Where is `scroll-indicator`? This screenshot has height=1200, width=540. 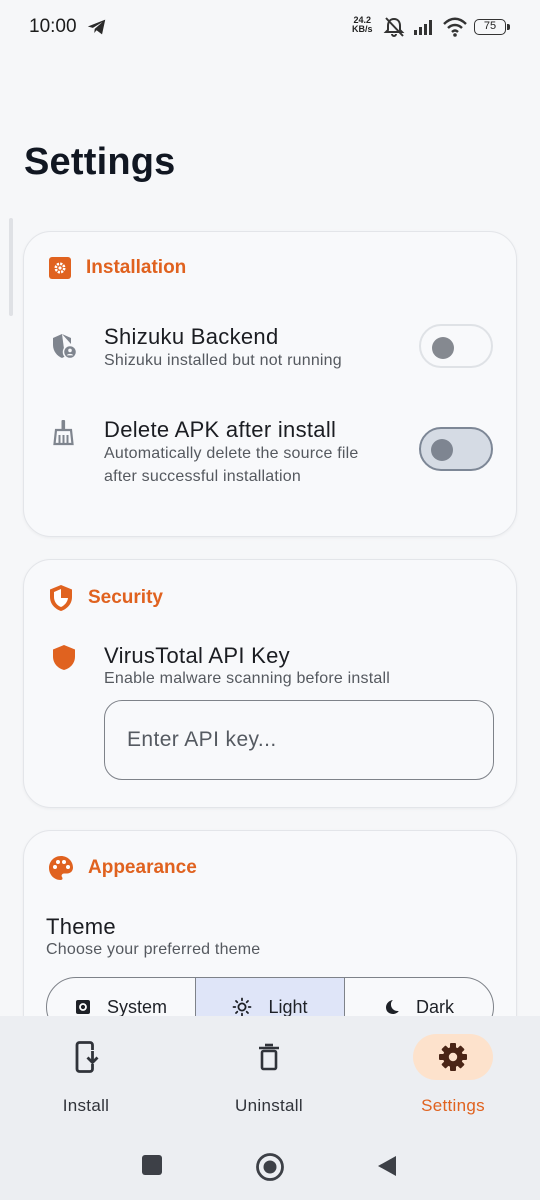 scroll-indicator is located at coordinates (11, 267).